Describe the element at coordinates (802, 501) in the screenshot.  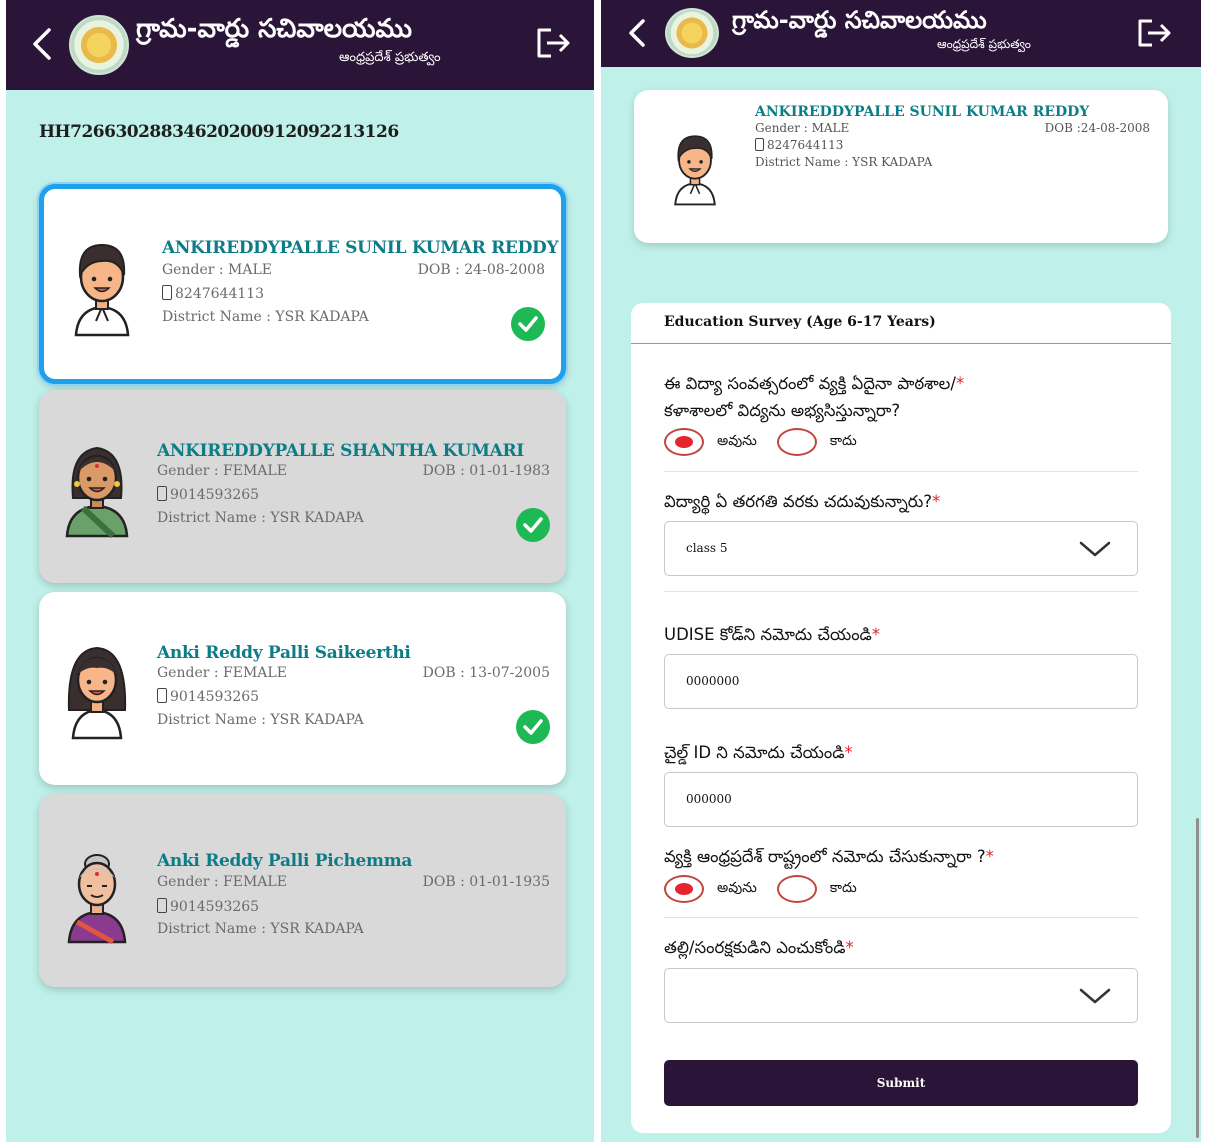
I see `question-class: విద్యార్థి ఏ తరగతి వరకు చదువుకున్నారు?*` at that location.